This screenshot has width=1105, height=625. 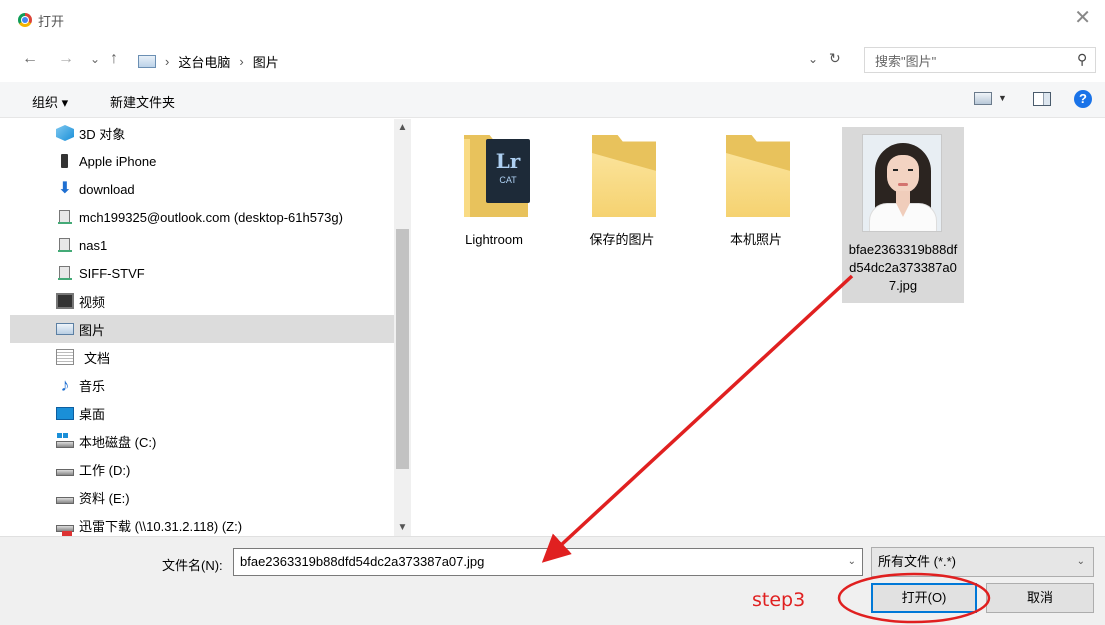 I want to click on title-bar: 打开 ✕, so click(x=552, y=20).